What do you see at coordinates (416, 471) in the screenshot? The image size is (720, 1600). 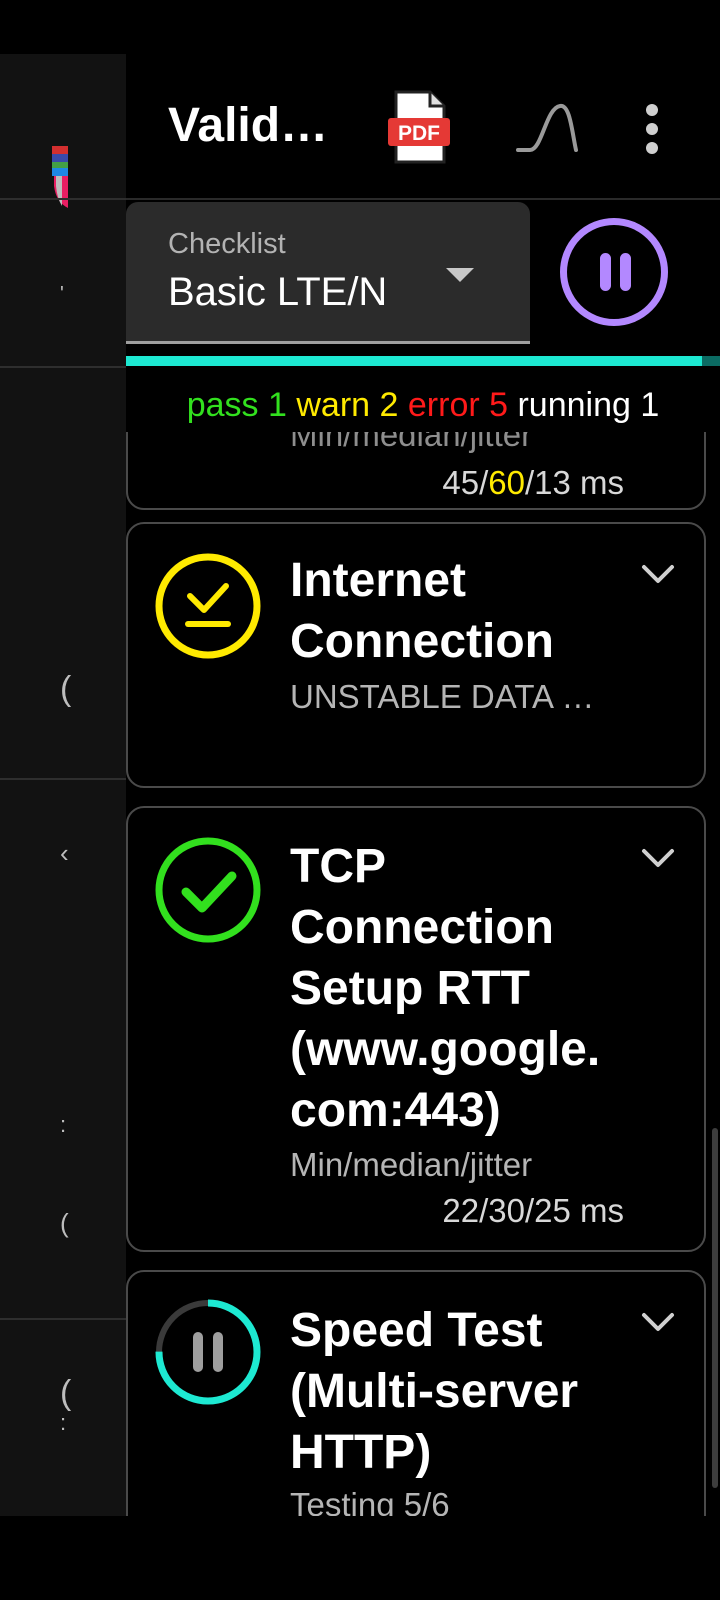 I see `test-card-latency: Min/median/jitter 45/60/13 ms` at bounding box center [416, 471].